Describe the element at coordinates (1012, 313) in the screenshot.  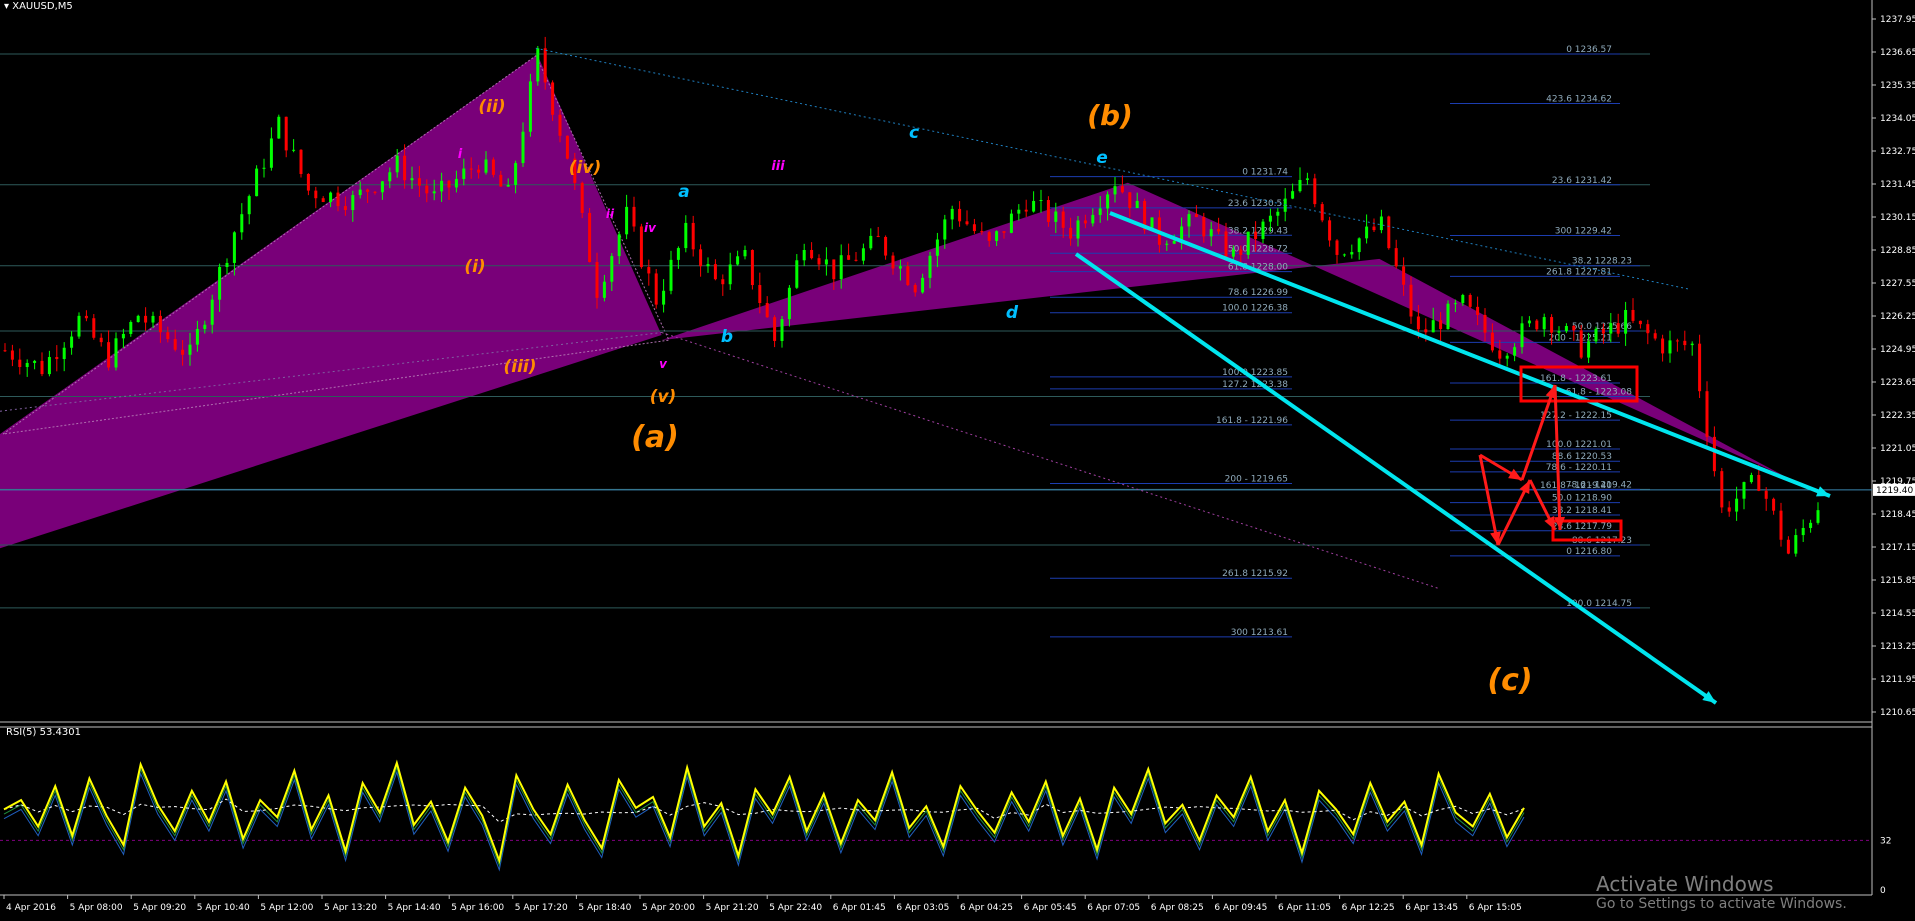
I see `wave-label: d` at that location.